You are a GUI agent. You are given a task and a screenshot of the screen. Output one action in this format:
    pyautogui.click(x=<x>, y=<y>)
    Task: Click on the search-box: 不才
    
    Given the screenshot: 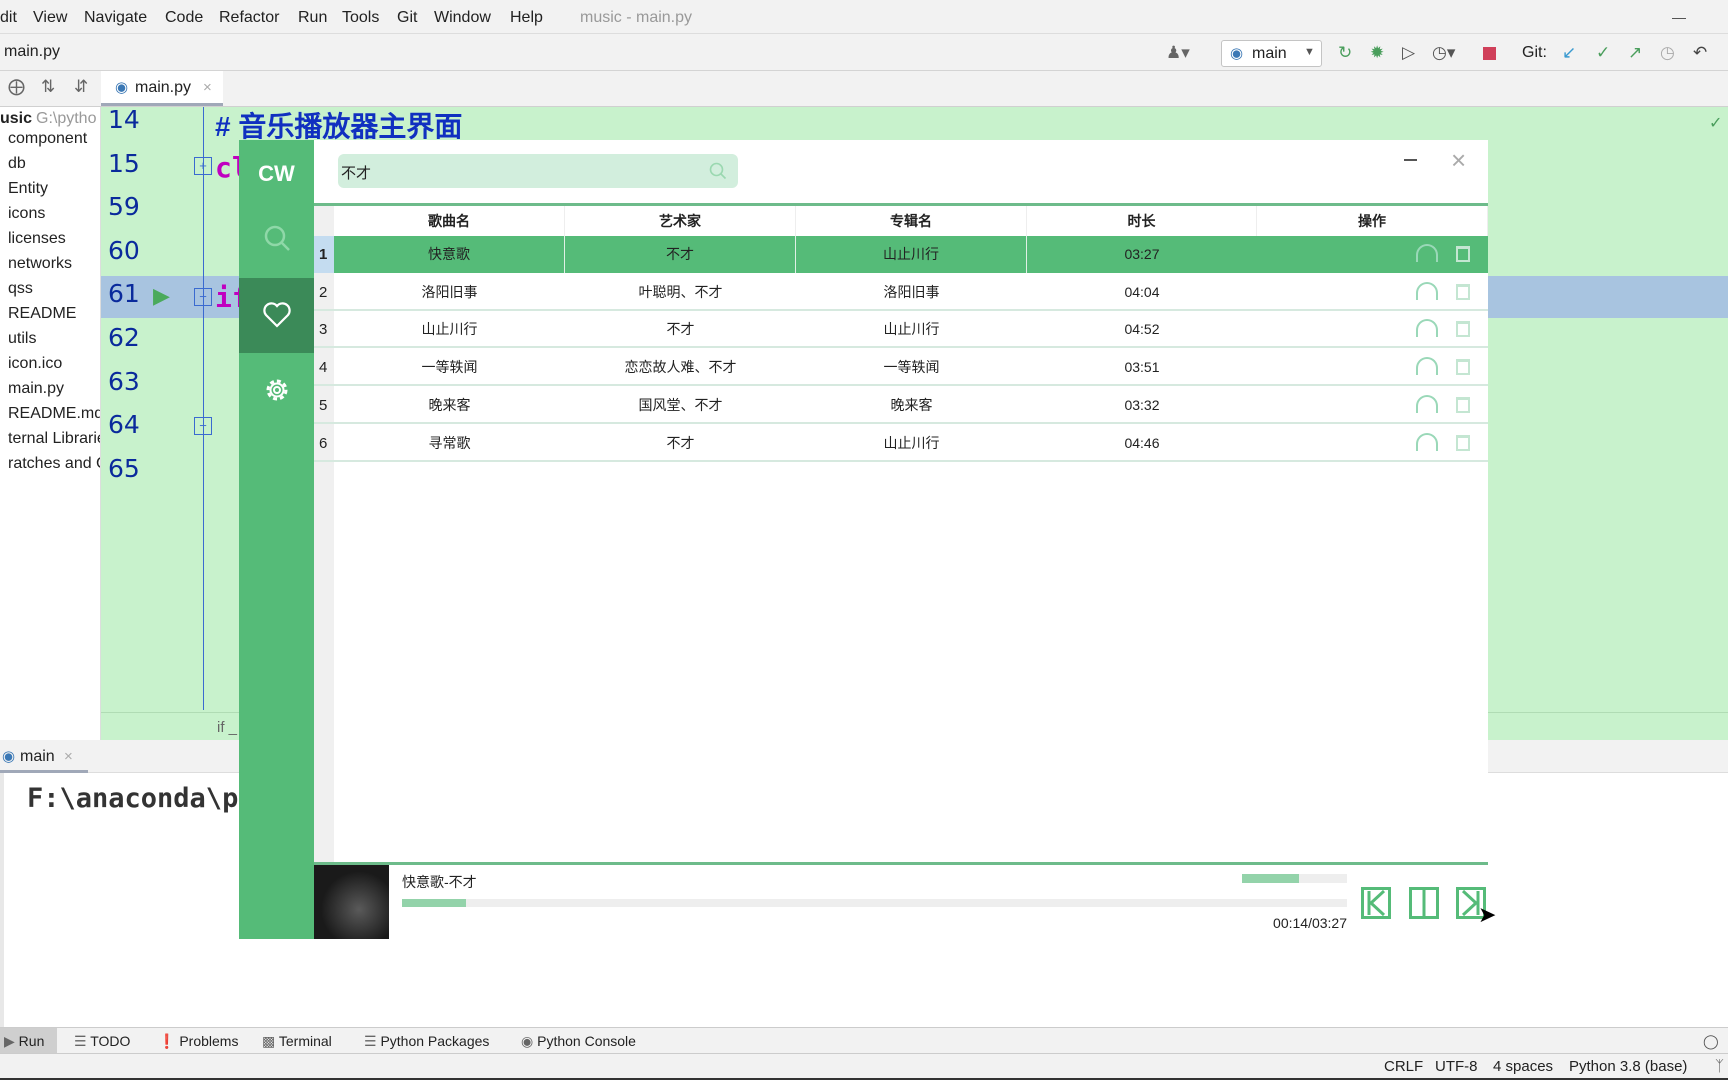 What is the action you would take?
    pyautogui.click(x=538, y=171)
    